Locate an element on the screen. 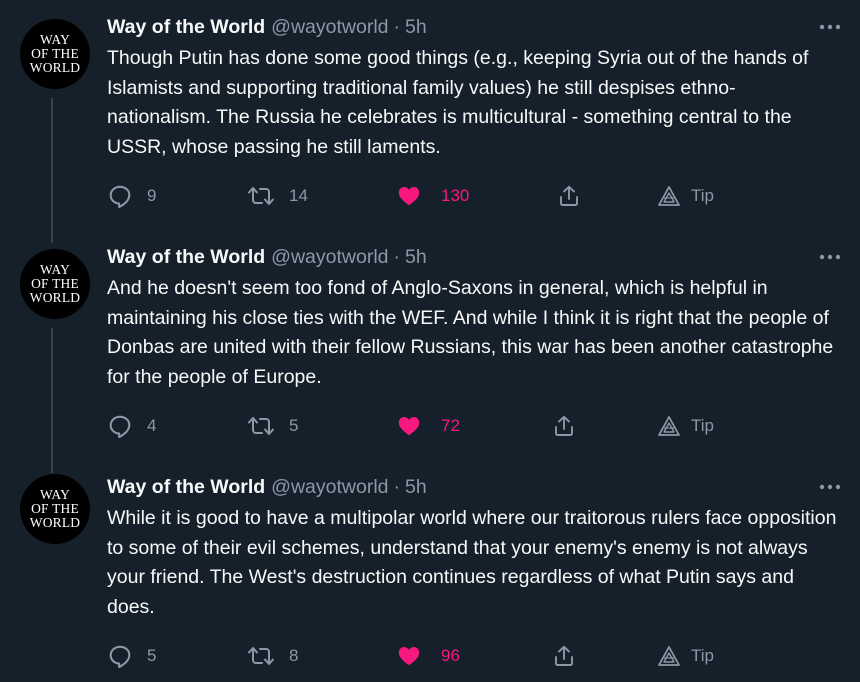 The image size is (860, 682). like-button: 96 is located at coordinates (428, 656).